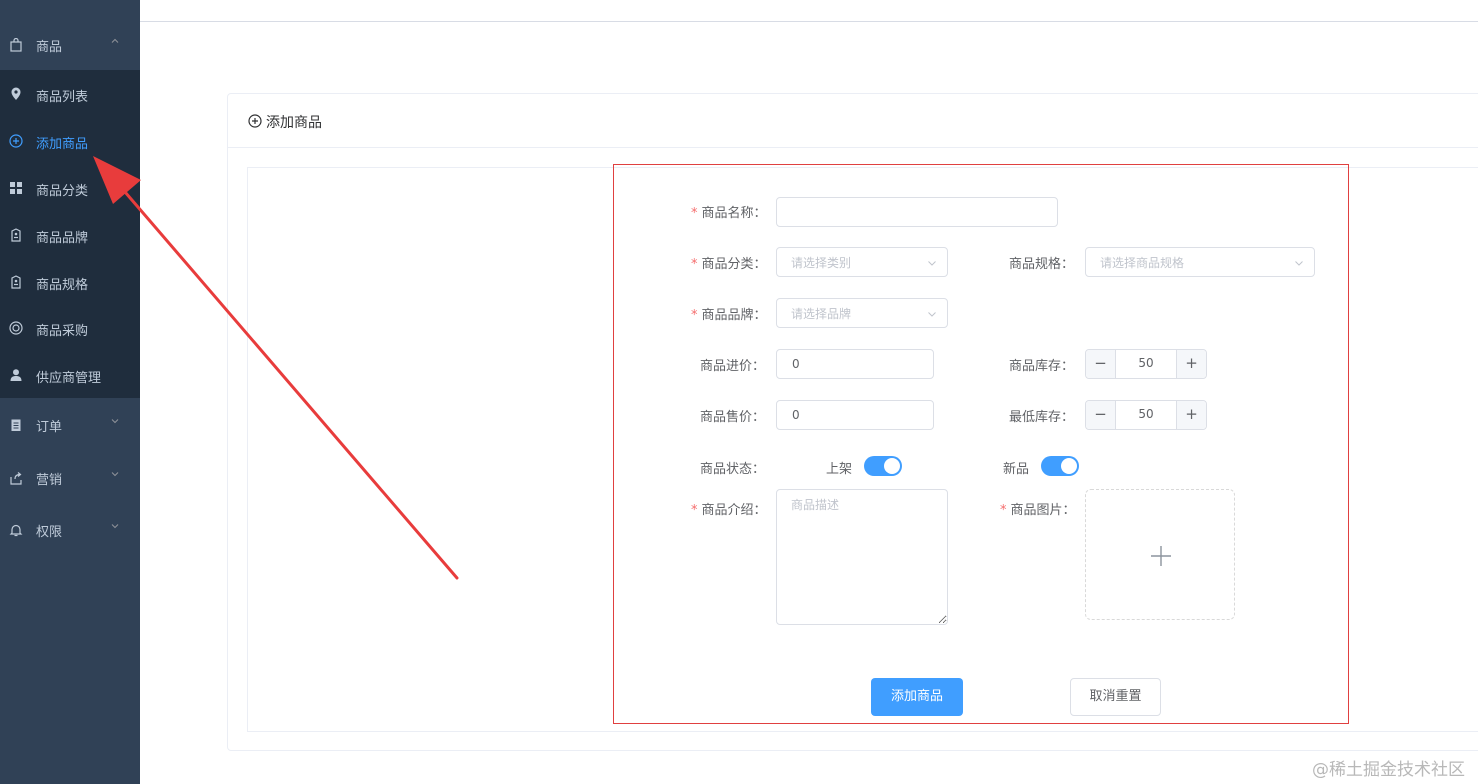 This screenshot has width=1478, height=784. I want to click on sale-price-label: 商品售价：, so click(733, 417).